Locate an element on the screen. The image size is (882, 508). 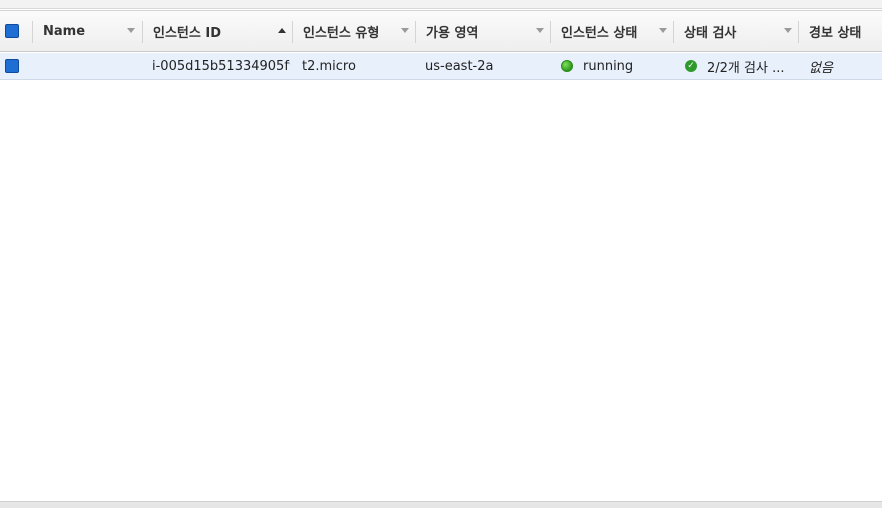
column-header-name: Name is located at coordinates (87, 31).